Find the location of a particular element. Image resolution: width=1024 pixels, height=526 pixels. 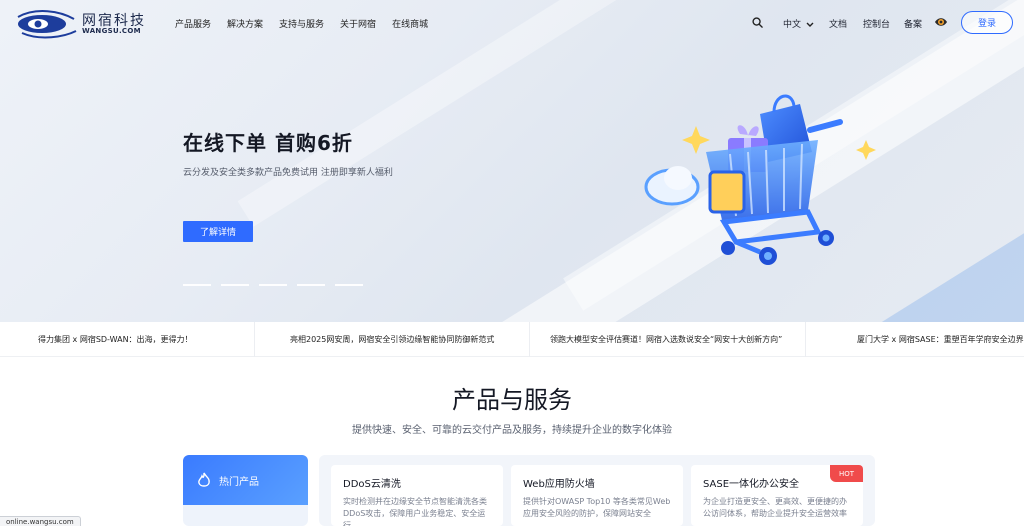

docs-link: 文档 is located at coordinates (838, 23).